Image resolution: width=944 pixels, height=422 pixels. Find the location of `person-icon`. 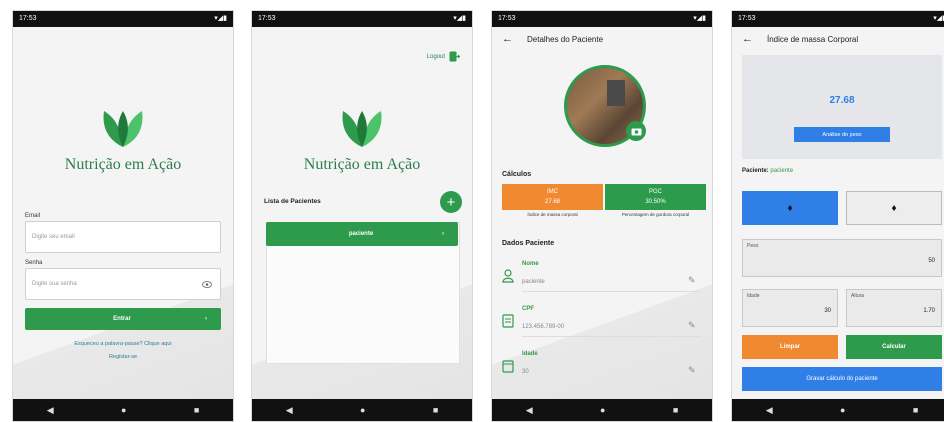

person-icon is located at coordinates (508, 276).